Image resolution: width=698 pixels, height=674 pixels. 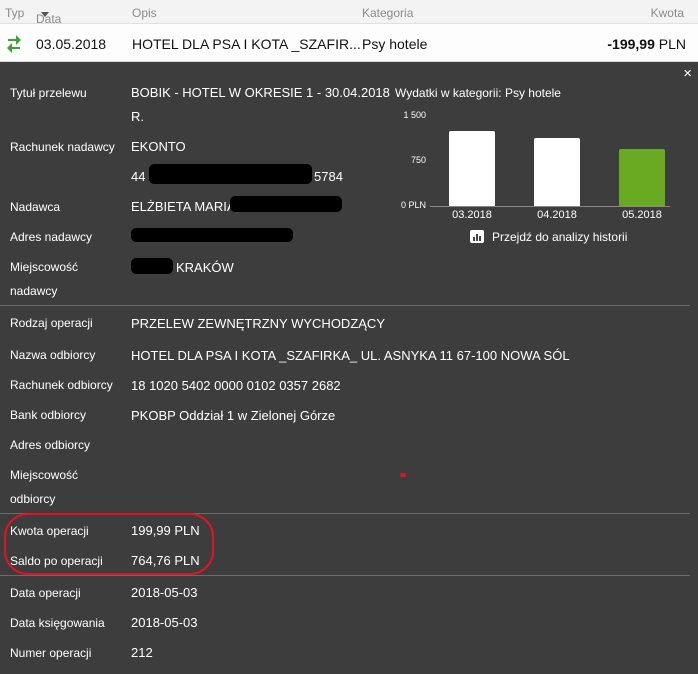 What do you see at coordinates (413, 205) in the screenshot?
I see `y-tick-label: 0 PLN` at bounding box center [413, 205].